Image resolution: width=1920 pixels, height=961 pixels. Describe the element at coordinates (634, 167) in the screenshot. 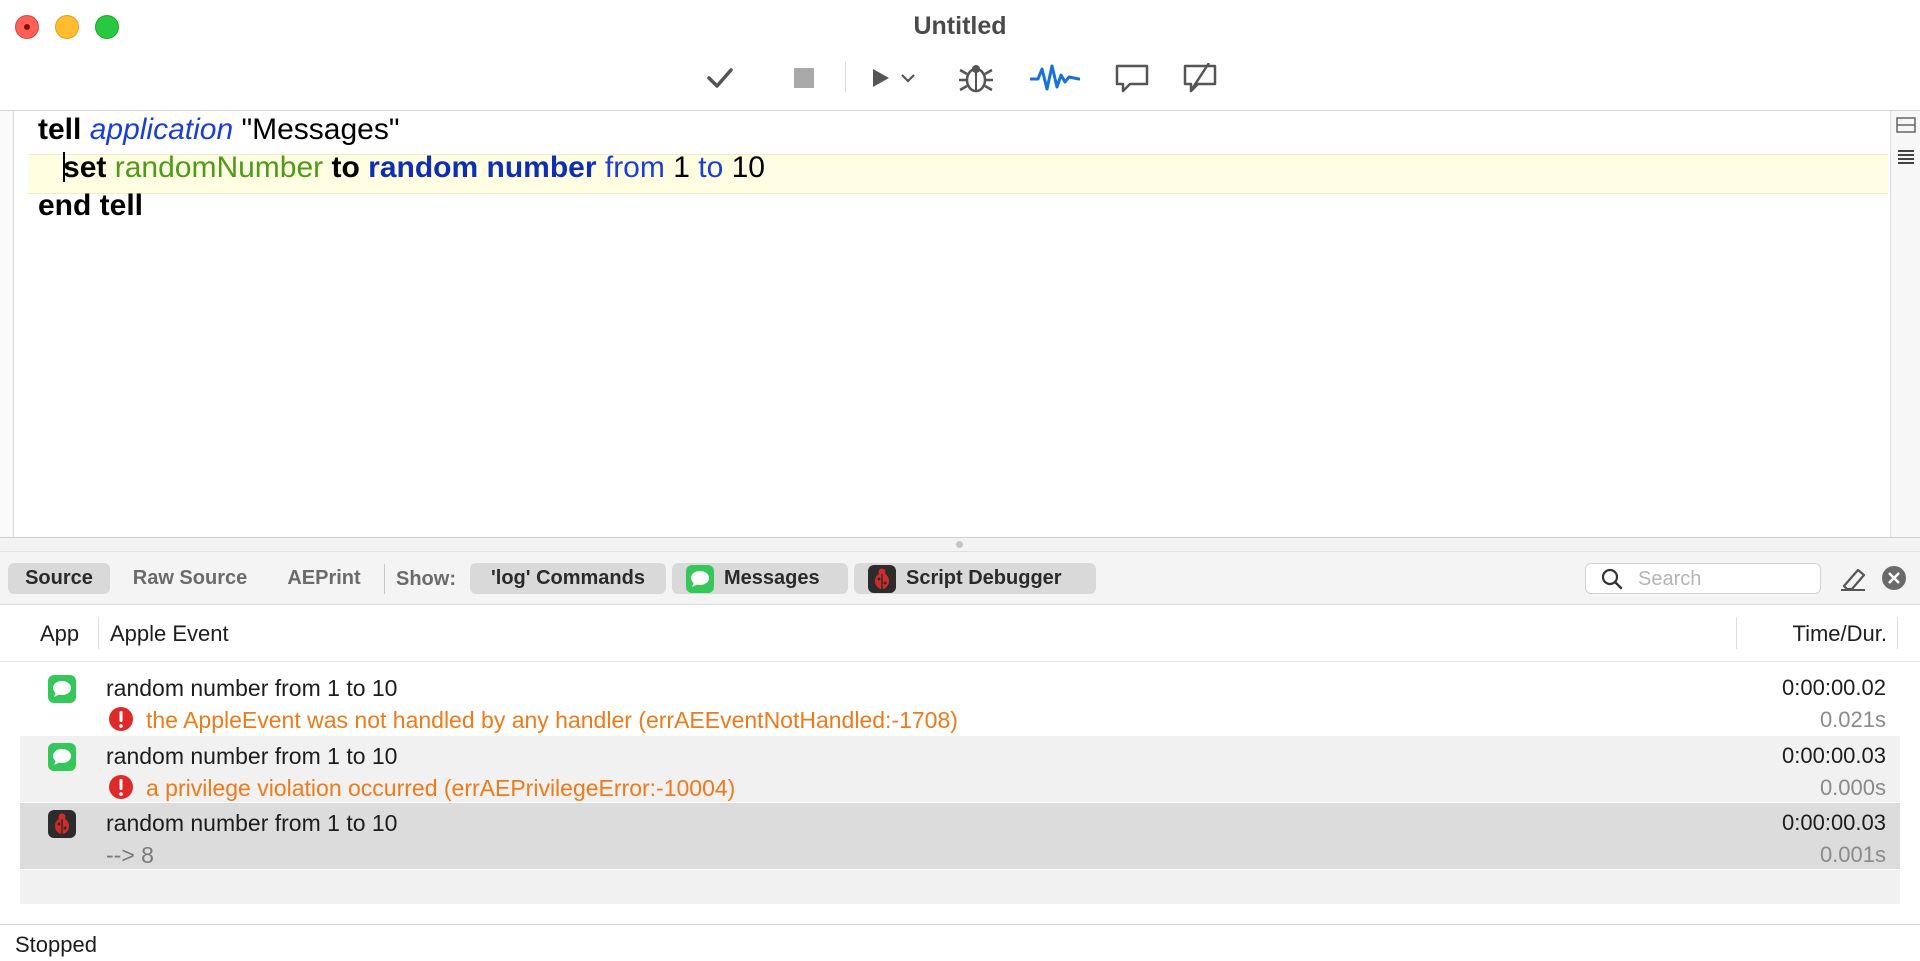

I see `param-from: from` at that location.